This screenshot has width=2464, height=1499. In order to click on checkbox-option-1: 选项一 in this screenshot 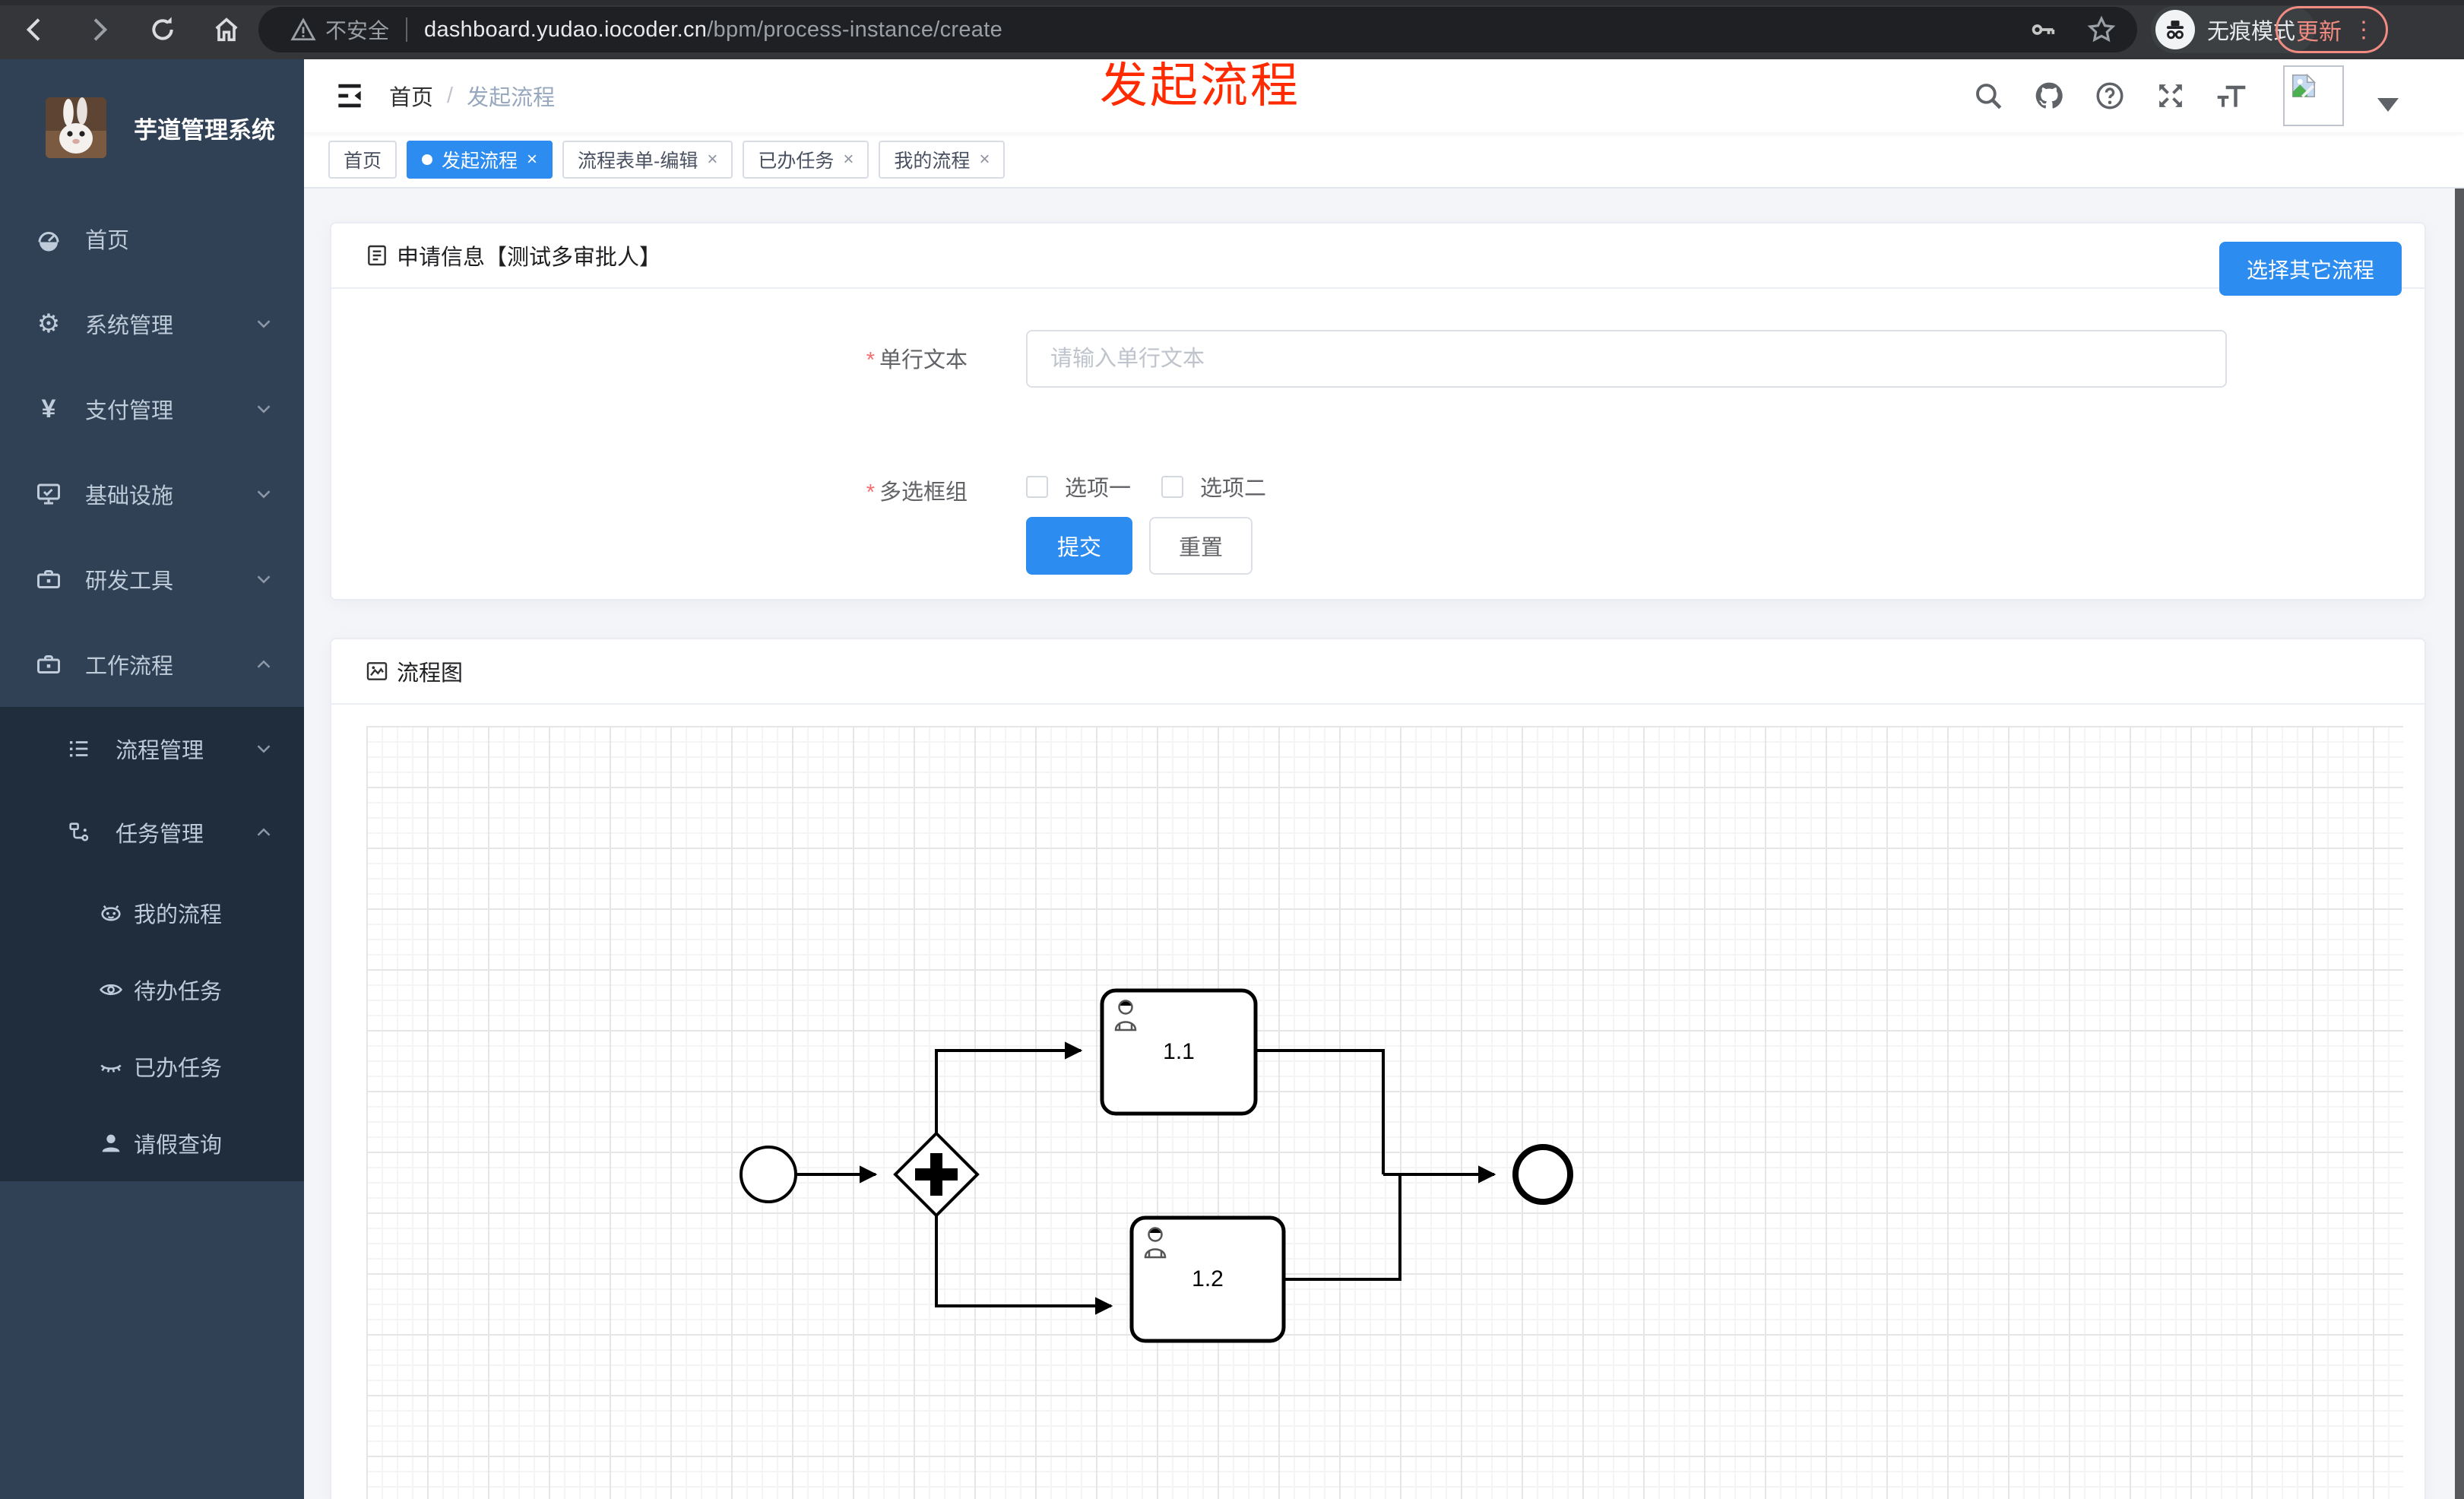, I will do `click(1078, 487)`.